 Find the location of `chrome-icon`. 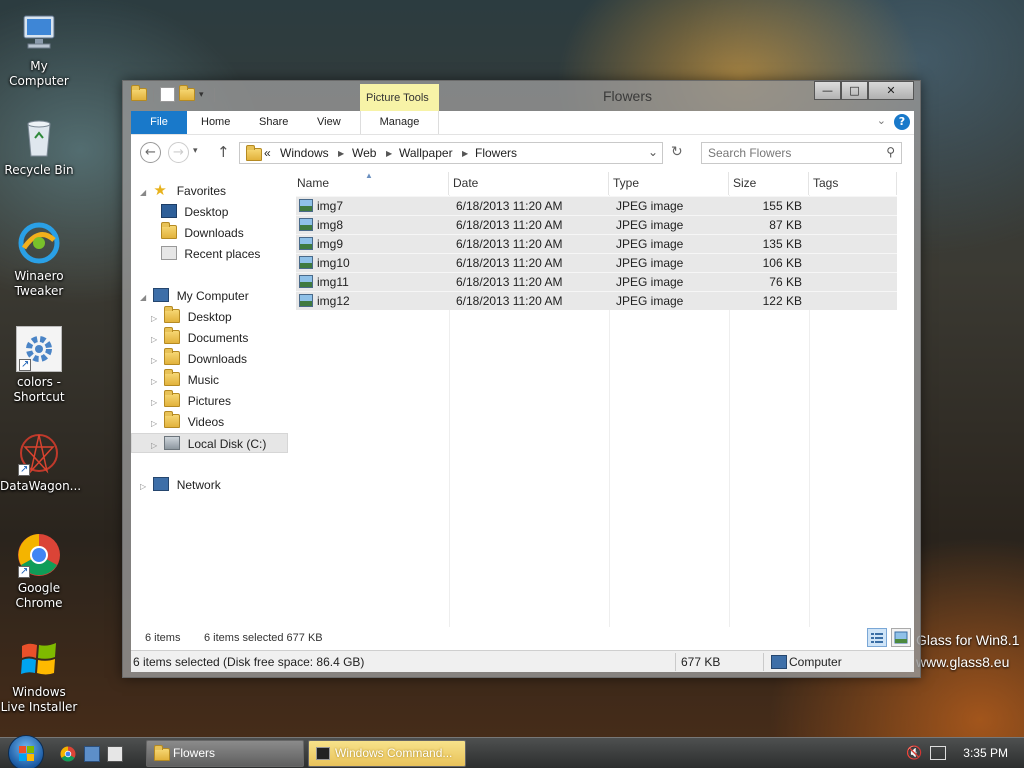

chrome-icon is located at coordinates (68, 754).